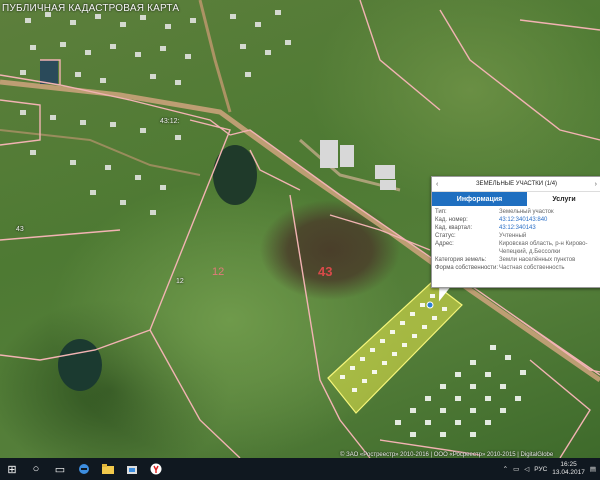 This screenshot has width=600, height=480. Describe the element at coordinates (12, 469) in the screenshot. I see `start-button: ⊞` at that location.